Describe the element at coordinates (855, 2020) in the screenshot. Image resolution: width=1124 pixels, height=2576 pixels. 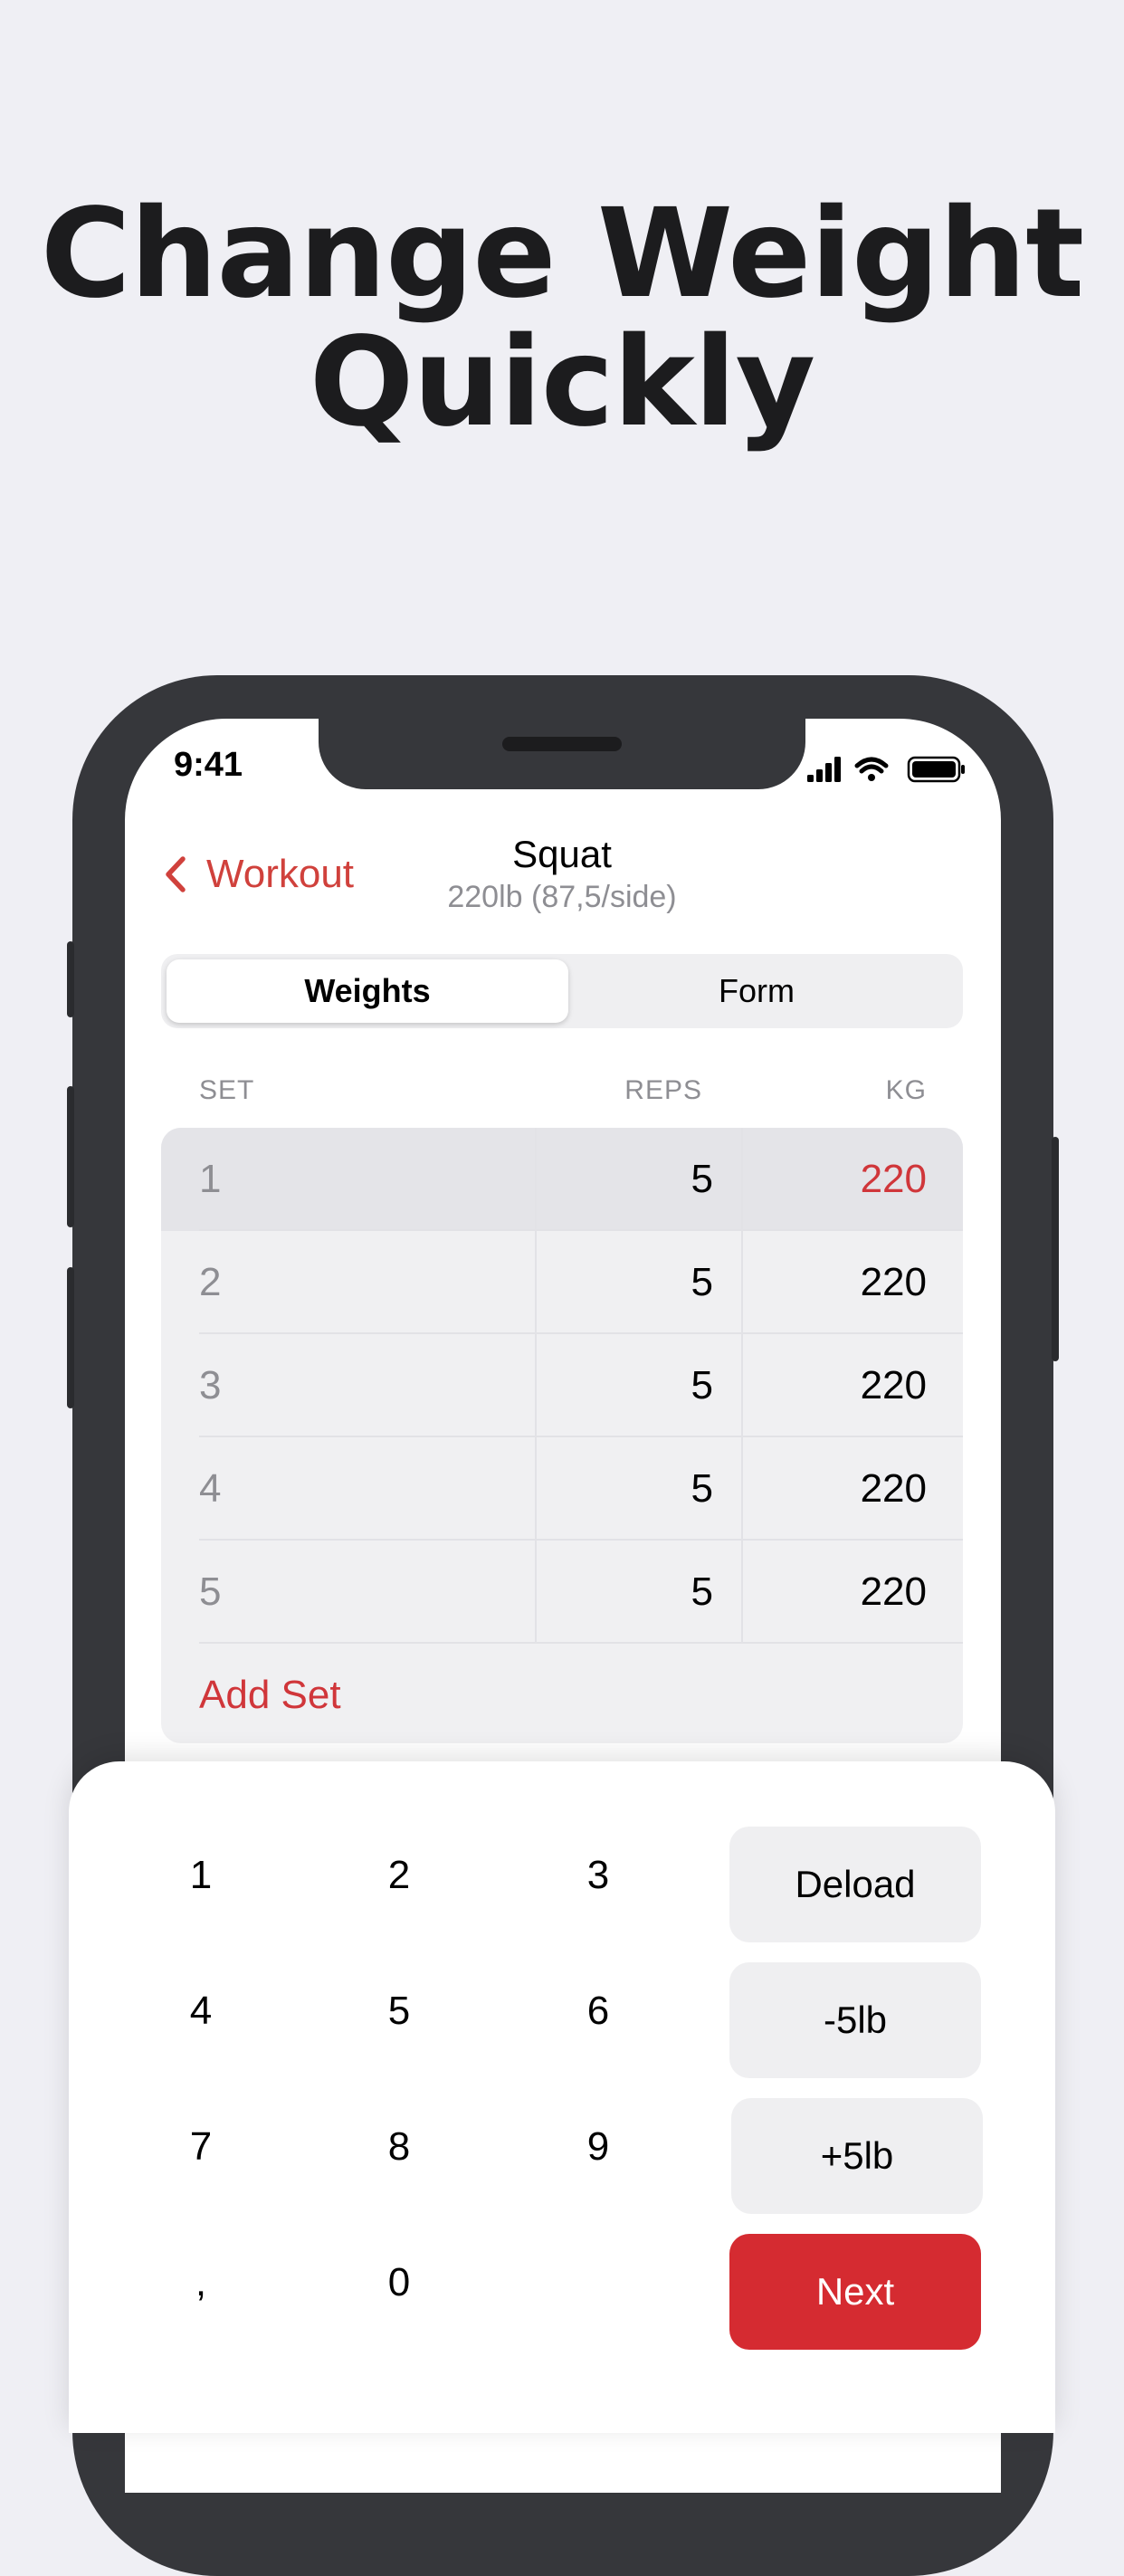
I see `minus-5lb-button: -5lb` at that location.